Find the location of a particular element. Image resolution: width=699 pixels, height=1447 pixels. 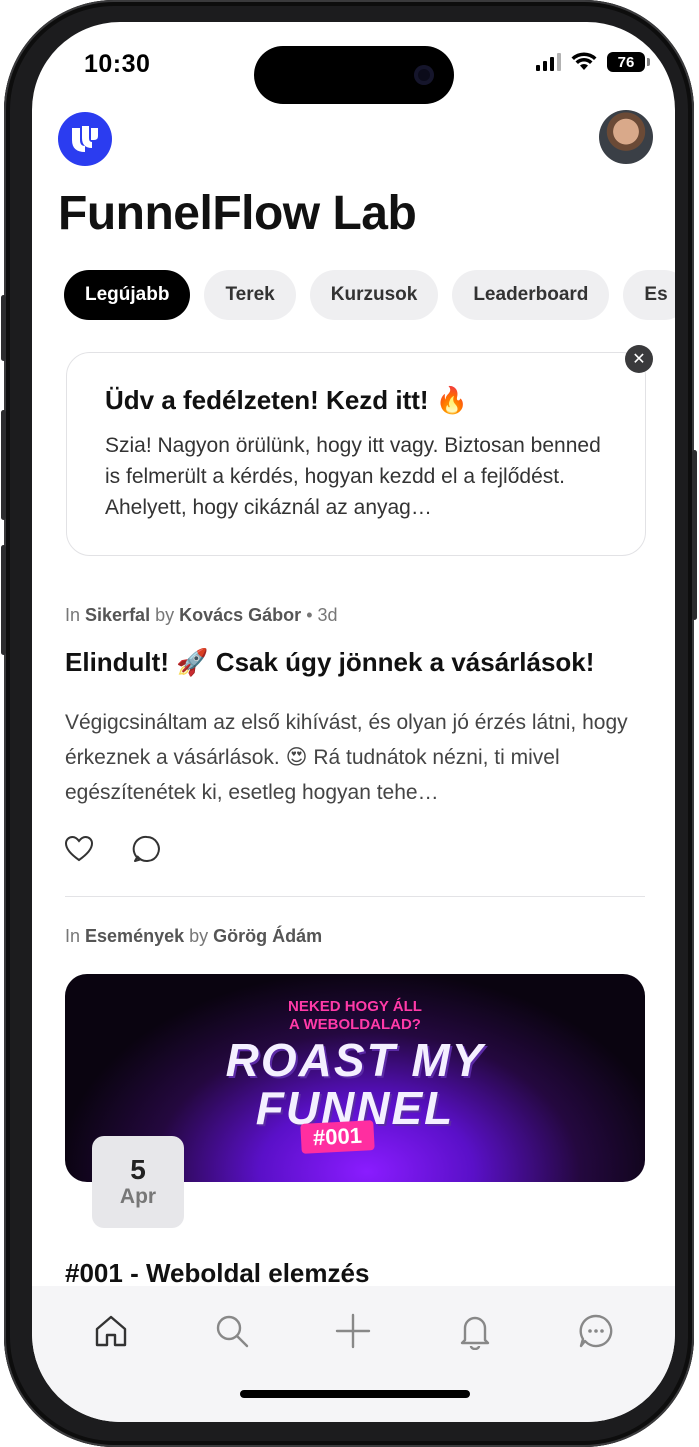

event-post-meta: In Események by Görög Ádám is located at coordinates (193, 936).